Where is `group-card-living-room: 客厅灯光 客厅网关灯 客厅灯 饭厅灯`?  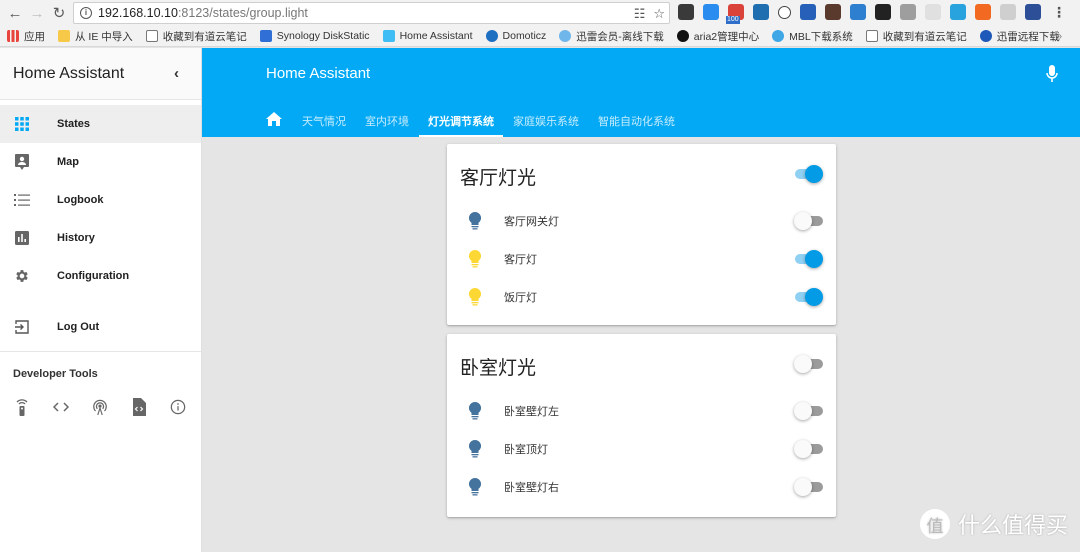
group-card-living-room: 客厅灯光 客厅网关灯 客厅灯 饭厅灯 is located at coordinates (641, 234).